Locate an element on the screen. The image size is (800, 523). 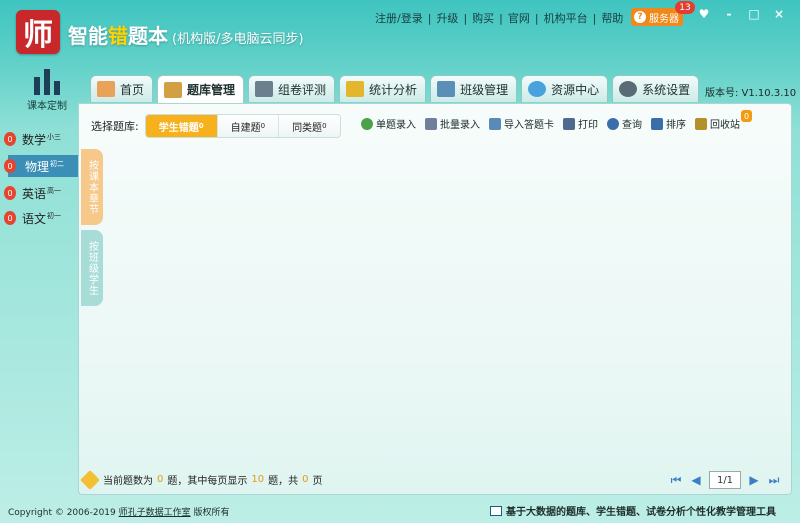
copyright: Copyright © 2006-2019 师孔子数据工作室 版权所有 is located at coordinates (119, 511).